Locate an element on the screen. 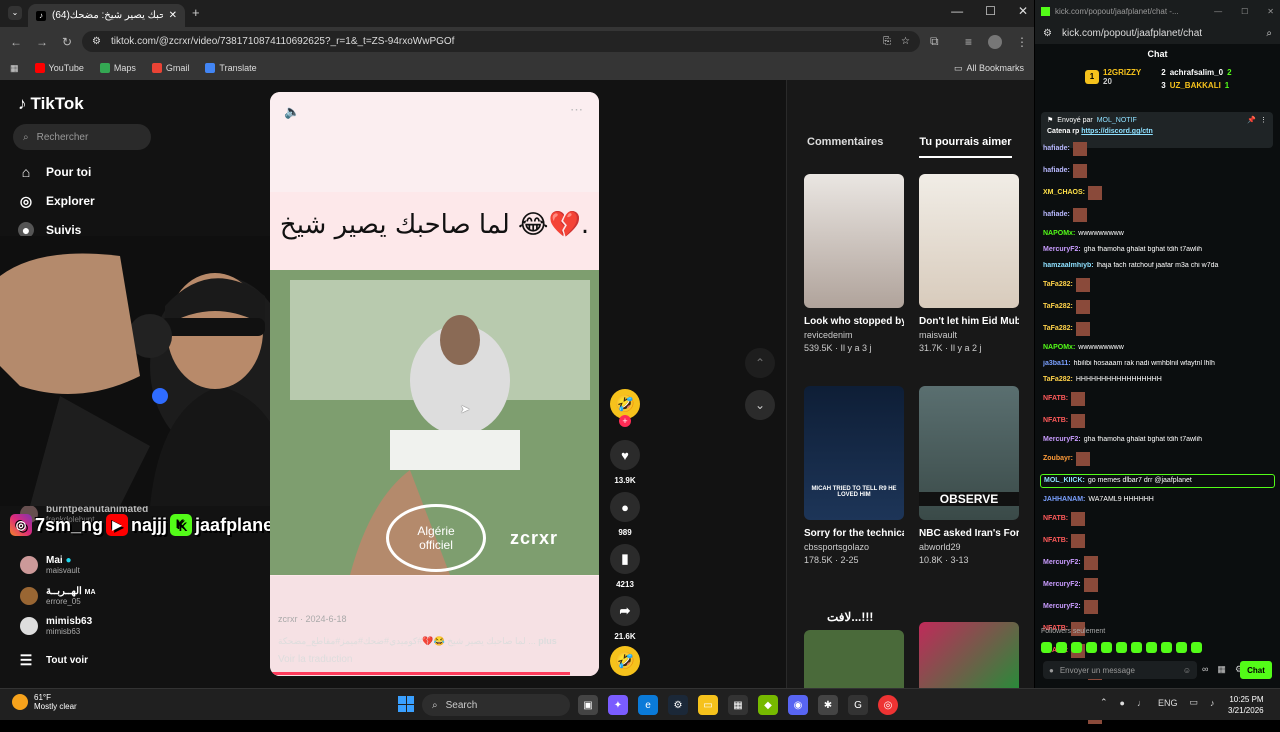 The image size is (1280, 732). like-button: ♥ 13.9K is located at coordinates (625, 462).